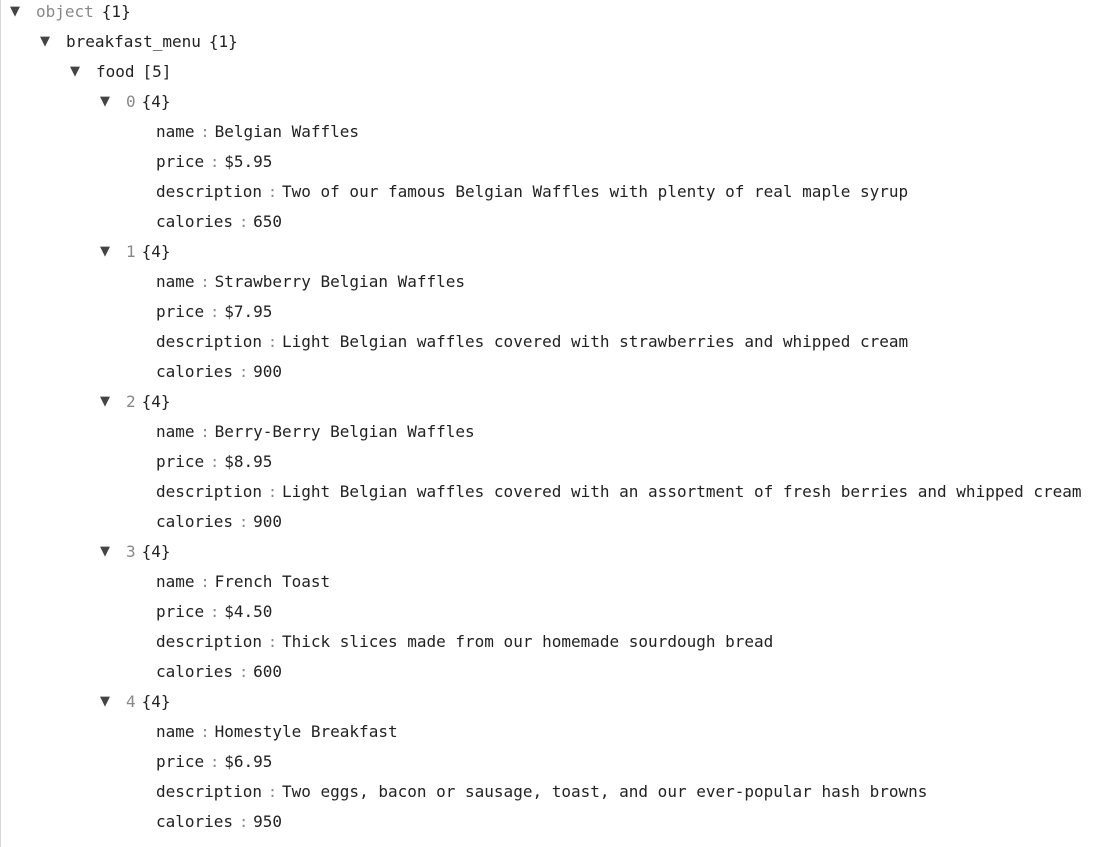 The width and height of the screenshot is (1118, 847). I want to click on field-row-price: price: $4.50, so click(214, 612).